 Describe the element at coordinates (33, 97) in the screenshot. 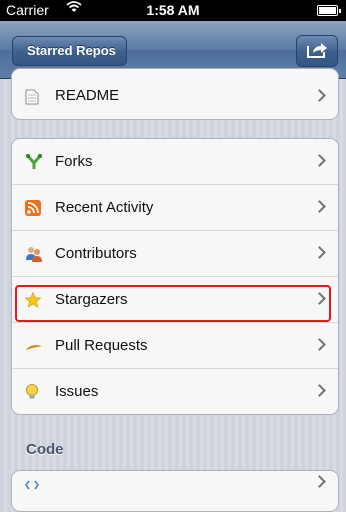

I see `document-icon` at that location.